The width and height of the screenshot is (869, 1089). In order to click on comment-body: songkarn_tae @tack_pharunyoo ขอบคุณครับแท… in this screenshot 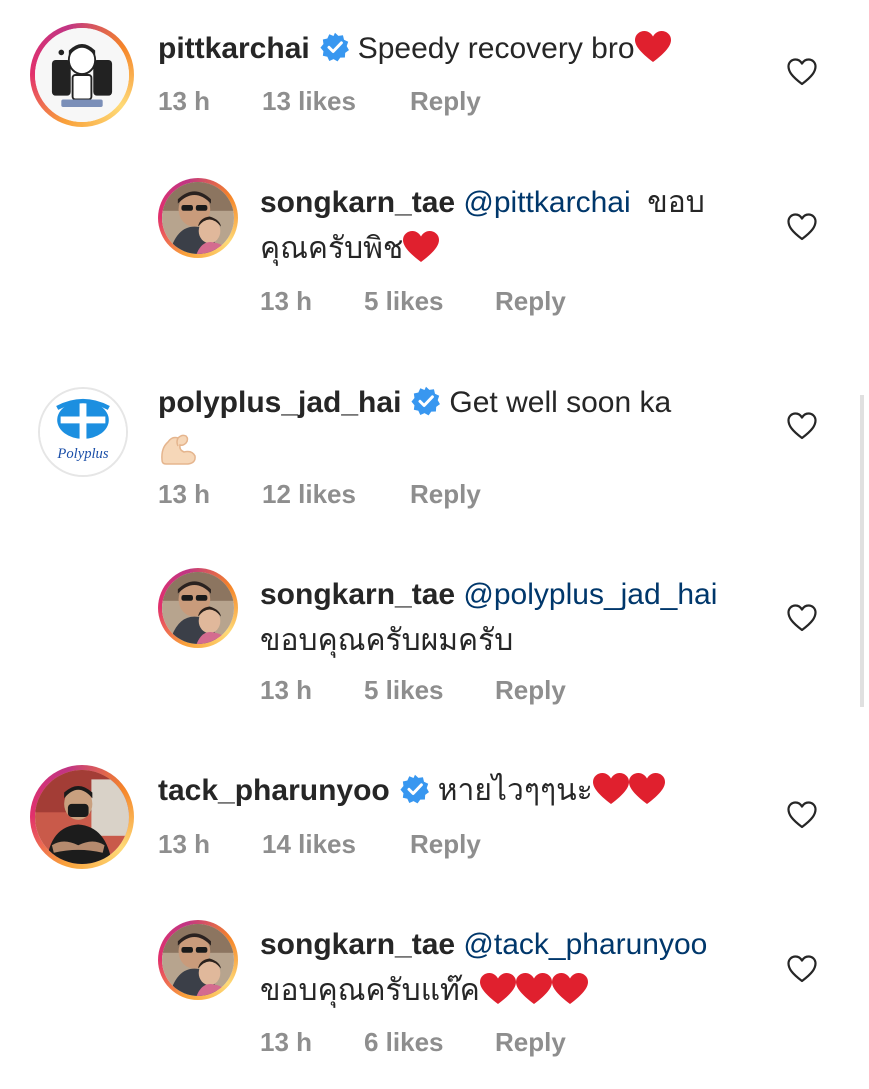, I will do `click(530, 968)`.